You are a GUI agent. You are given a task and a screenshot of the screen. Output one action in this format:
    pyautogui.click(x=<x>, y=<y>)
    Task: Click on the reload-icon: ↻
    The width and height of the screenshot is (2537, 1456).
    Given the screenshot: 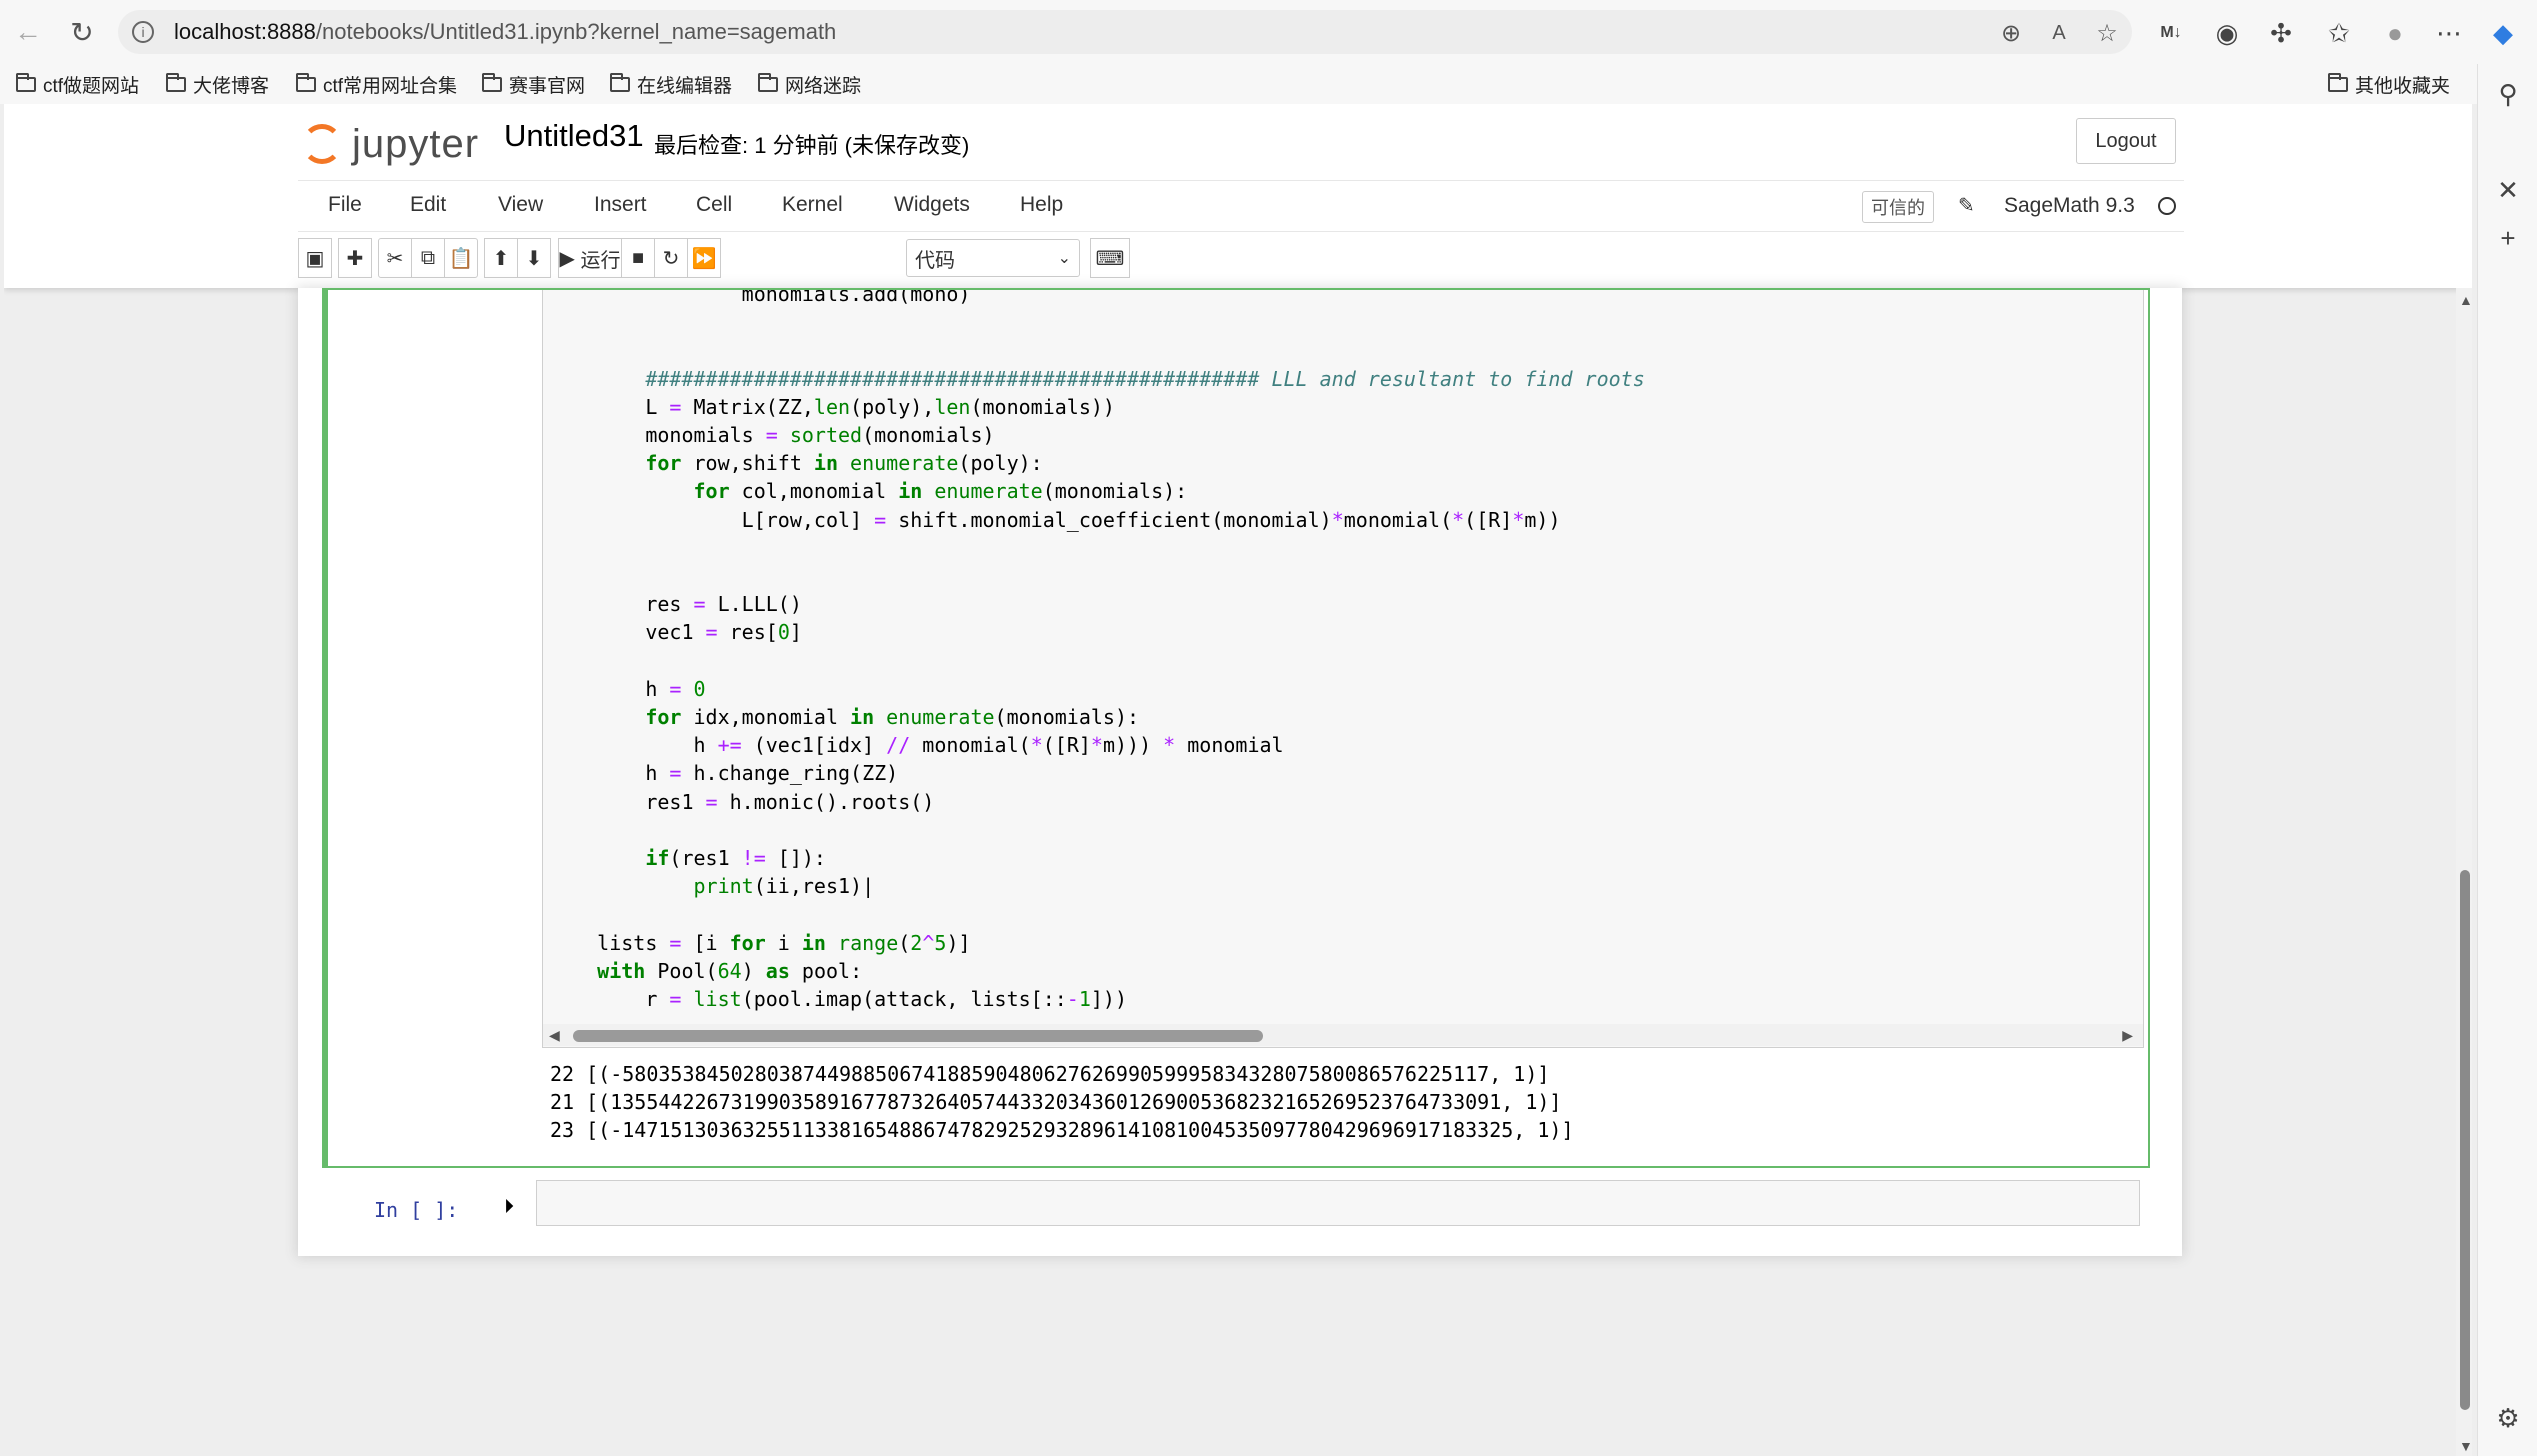 What is the action you would take?
    pyautogui.click(x=82, y=32)
    